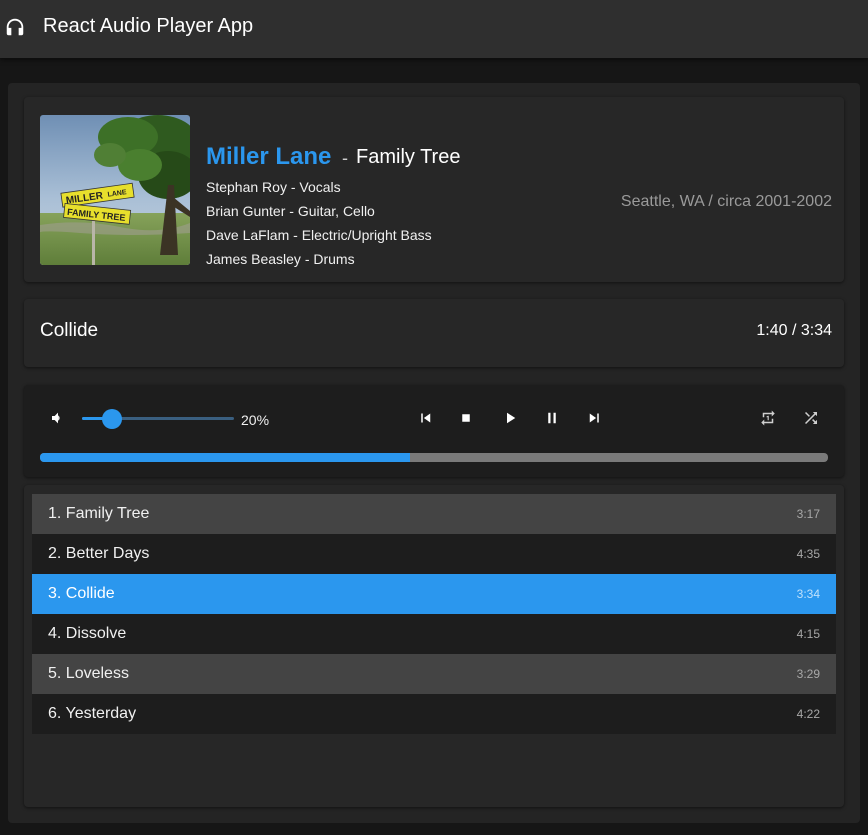 The width and height of the screenshot is (868, 835). I want to click on track-name: 3. Collide, so click(81, 593).